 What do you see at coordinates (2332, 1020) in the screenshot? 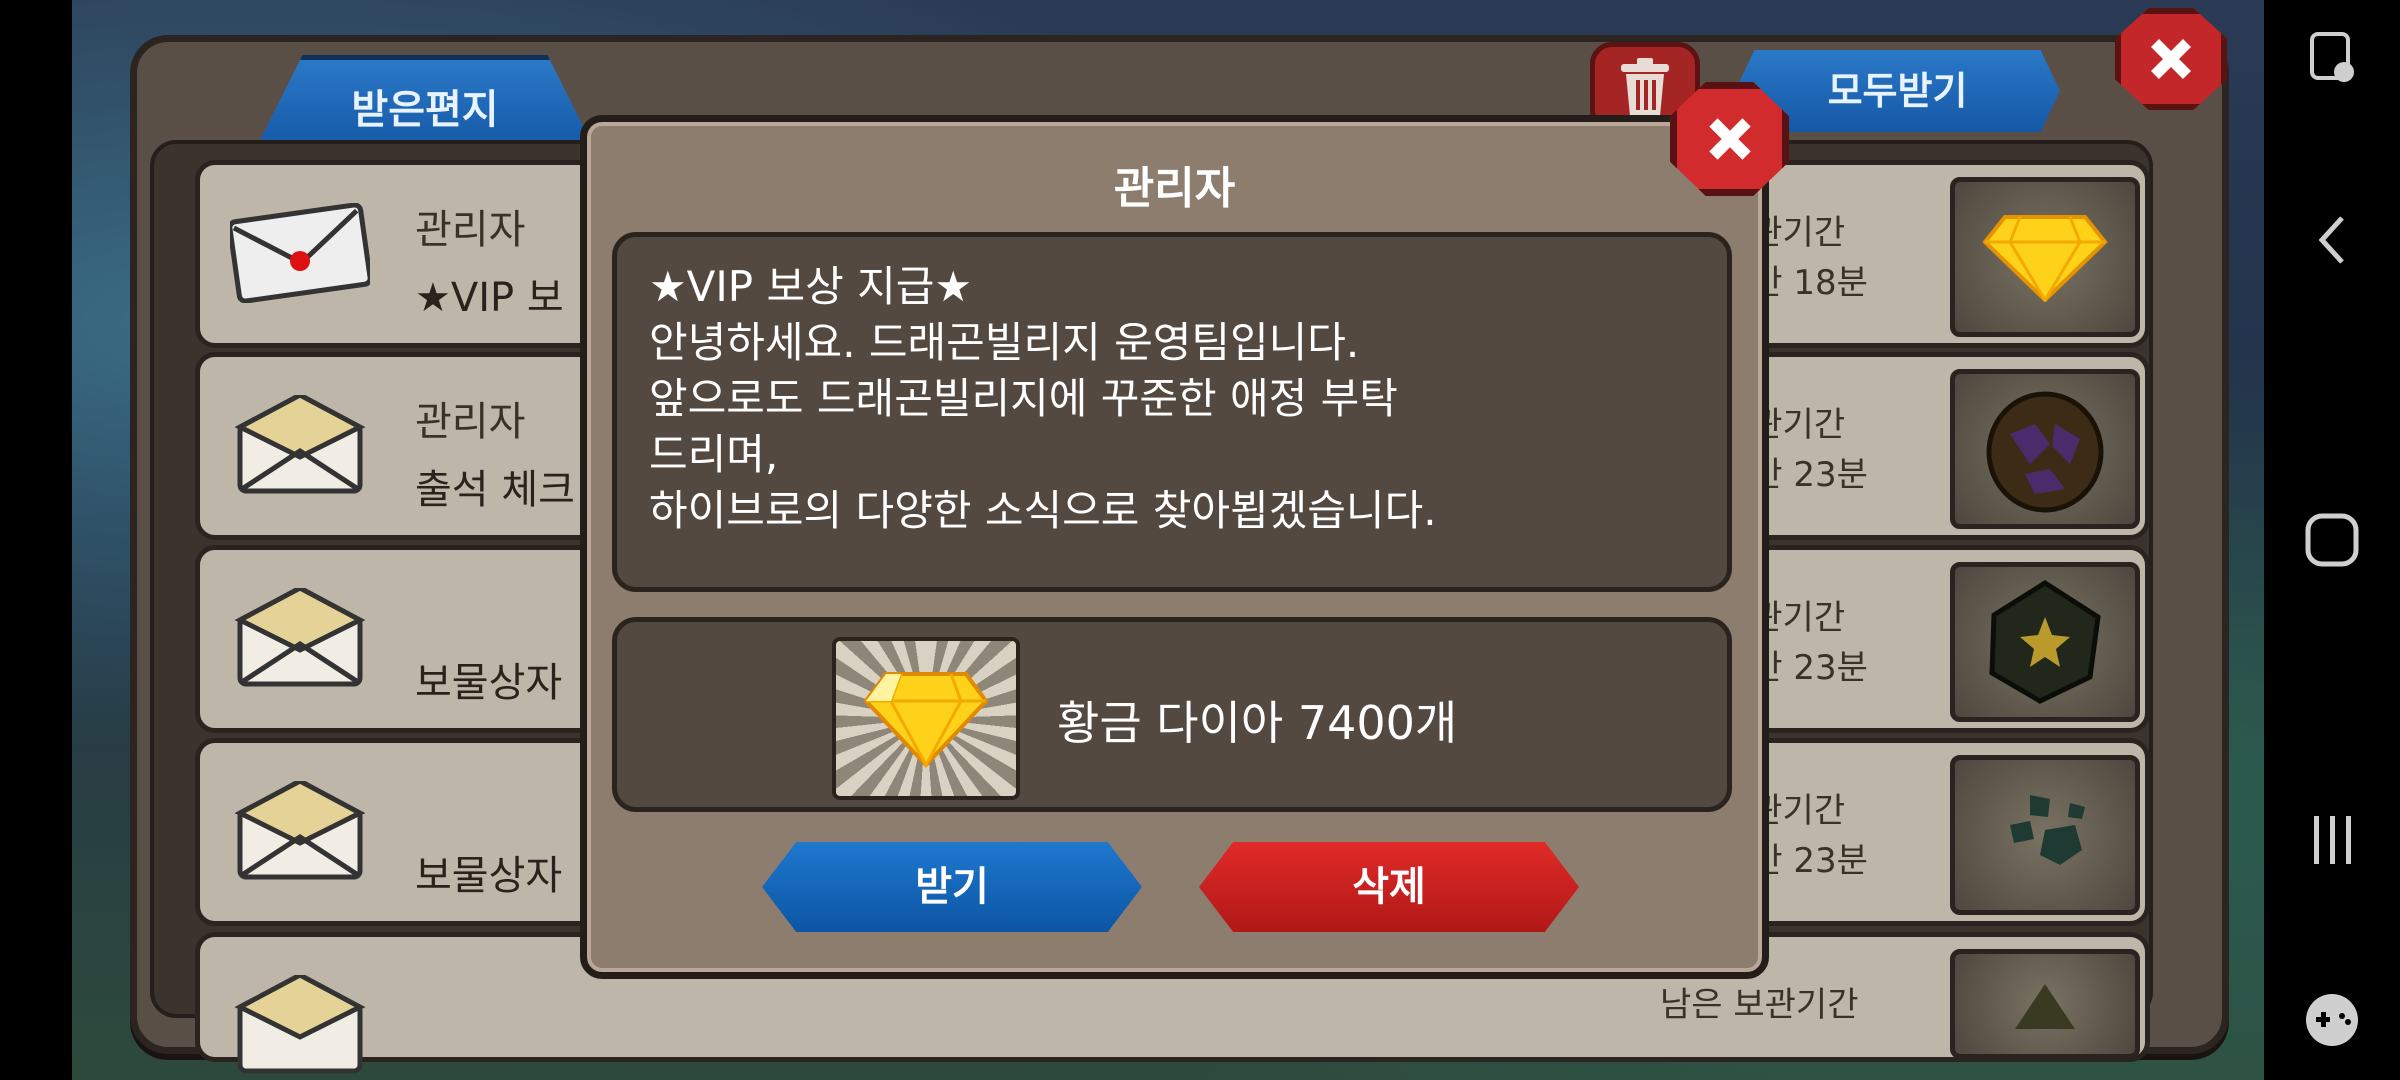
I see `game-tools-icon` at bounding box center [2332, 1020].